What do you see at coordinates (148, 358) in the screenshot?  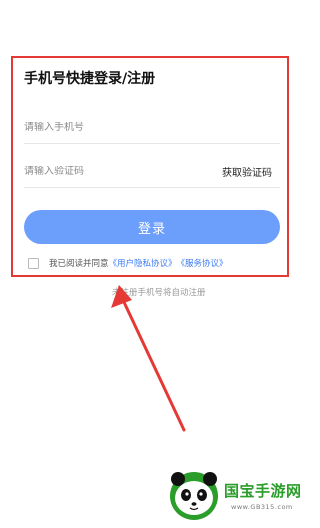 I see `annotation-arrow-icon` at bounding box center [148, 358].